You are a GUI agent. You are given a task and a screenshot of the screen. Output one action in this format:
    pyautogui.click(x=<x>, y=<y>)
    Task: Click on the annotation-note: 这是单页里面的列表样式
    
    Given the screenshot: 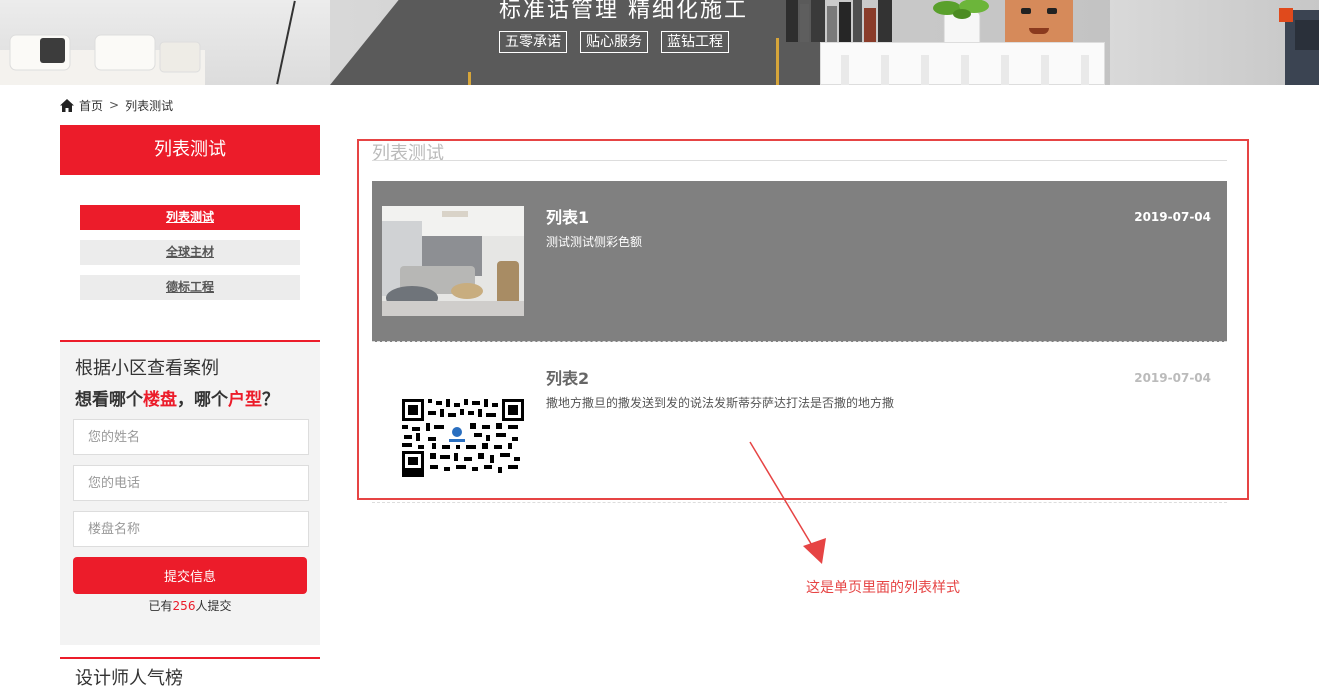 What is the action you would take?
    pyautogui.click(x=883, y=588)
    